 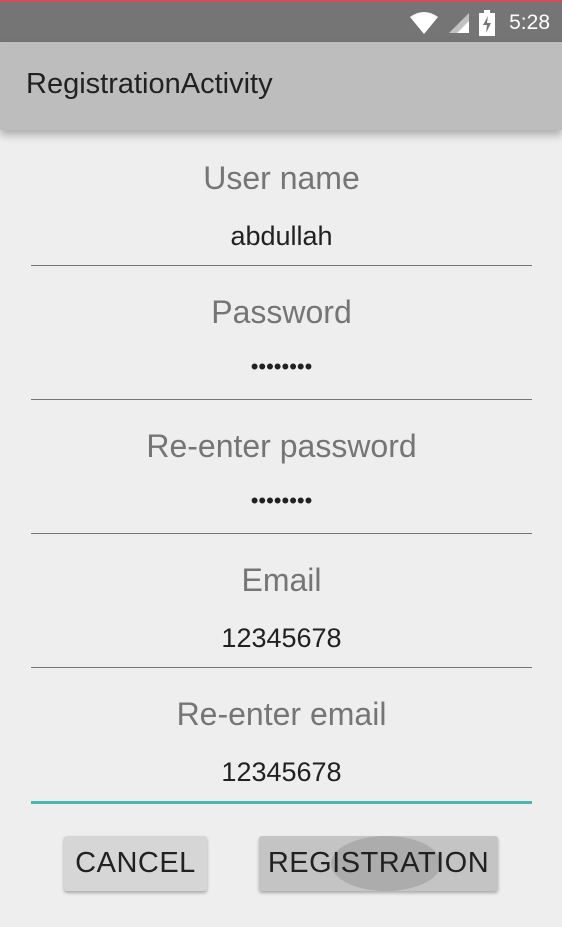 I want to click on status-time: 5:28, so click(x=529, y=22).